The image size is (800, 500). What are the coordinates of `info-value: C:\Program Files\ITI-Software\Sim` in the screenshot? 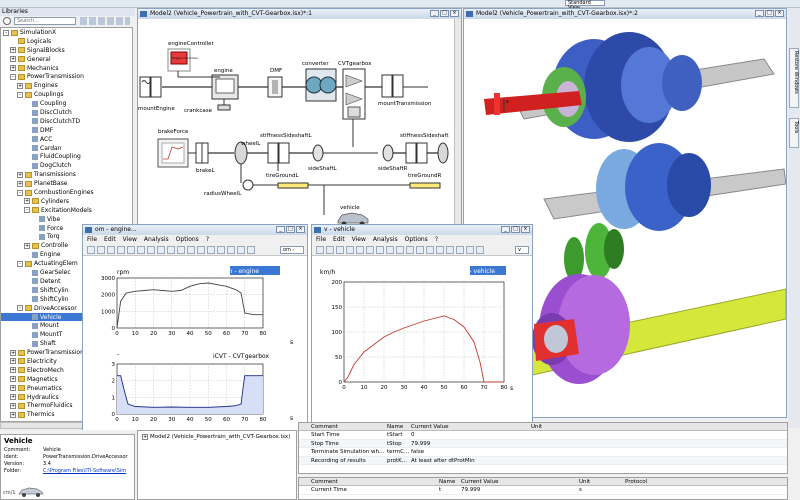 It's located at (84, 471).